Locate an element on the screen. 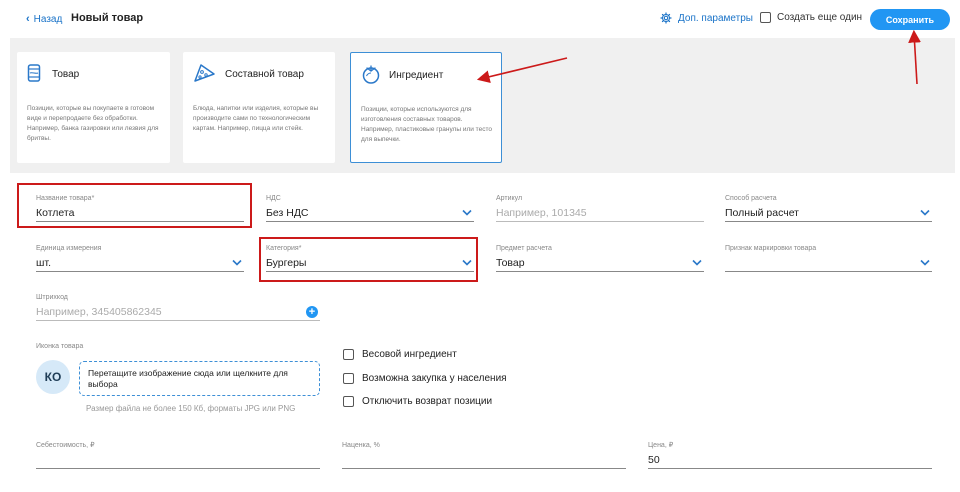 This screenshot has height=492, width=960. payment-method-value: Полный расчет is located at coordinates (762, 213).